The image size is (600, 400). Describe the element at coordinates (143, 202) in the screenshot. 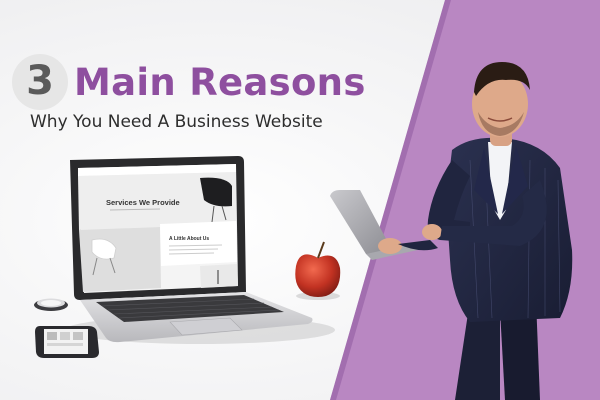

I see `laptop-hero-heading: Services We Provide` at that location.